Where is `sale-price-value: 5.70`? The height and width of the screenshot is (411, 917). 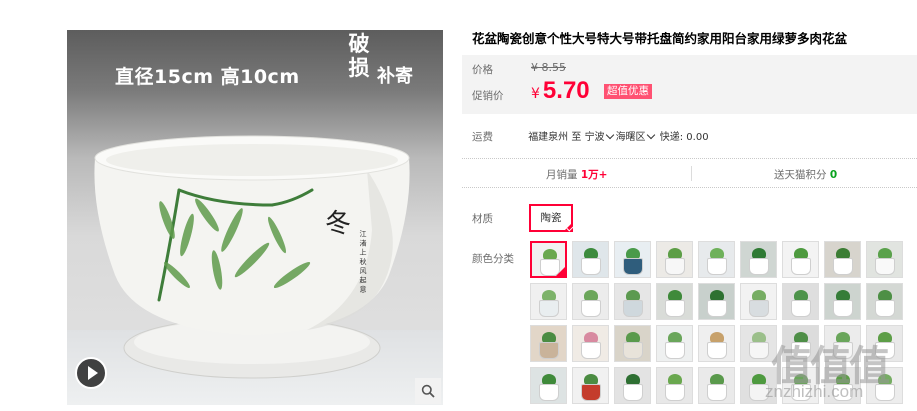 sale-price-value: 5.70 is located at coordinates (566, 90).